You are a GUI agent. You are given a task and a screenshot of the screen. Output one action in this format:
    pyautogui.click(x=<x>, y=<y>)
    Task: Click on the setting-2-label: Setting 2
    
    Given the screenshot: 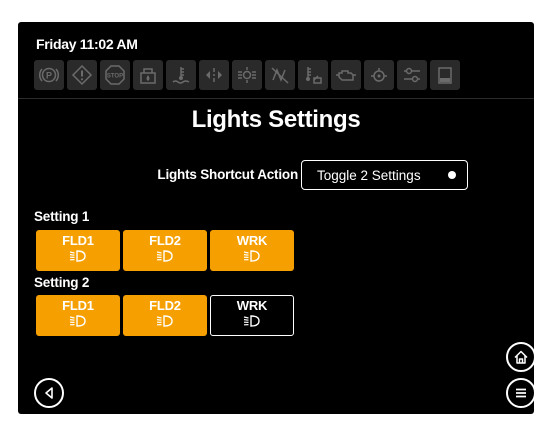 What is the action you would take?
    pyautogui.click(x=62, y=282)
    